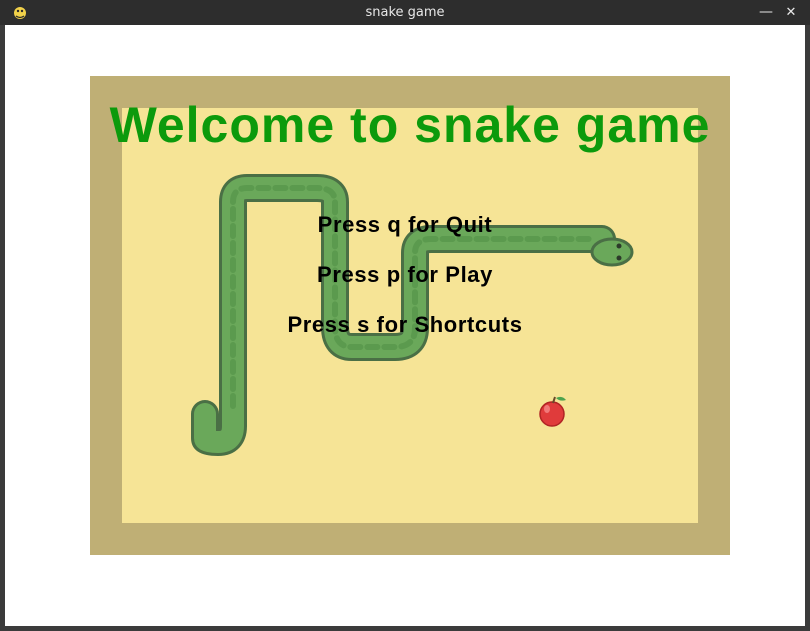 The width and height of the screenshot is (810, 631). What do you see at coordinates (405, 274) in the screenshot?
I see `menu-play-text: Press p for Play` at bounding box center [405, 274].